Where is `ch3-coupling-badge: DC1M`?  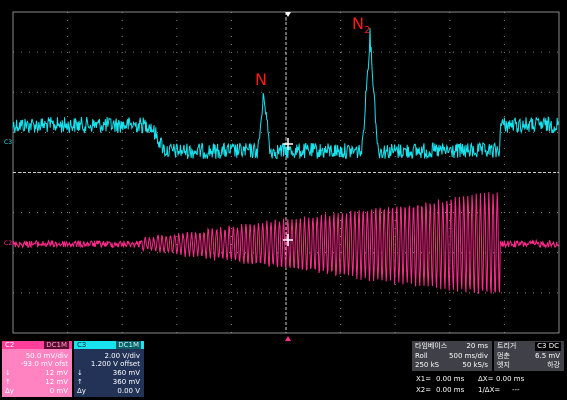 ch3-coupling-badge: DC1M is located at coordinates (128, 345).